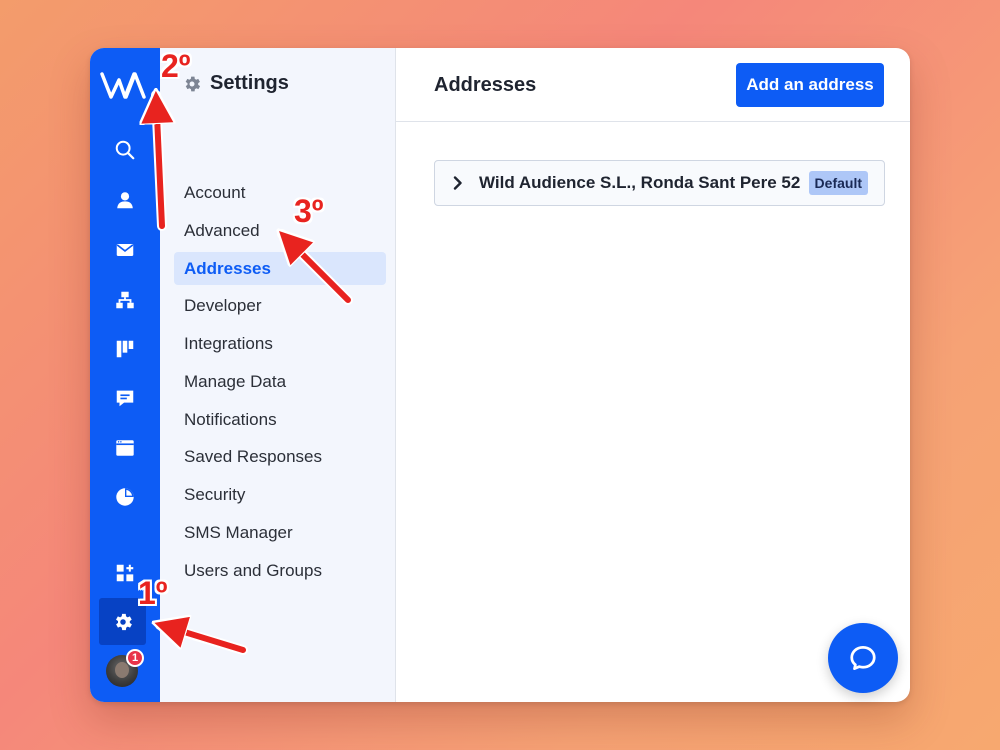 The image size is (1000, 750). I want to click on annotation-step-2: 2º, so click(176, 66).